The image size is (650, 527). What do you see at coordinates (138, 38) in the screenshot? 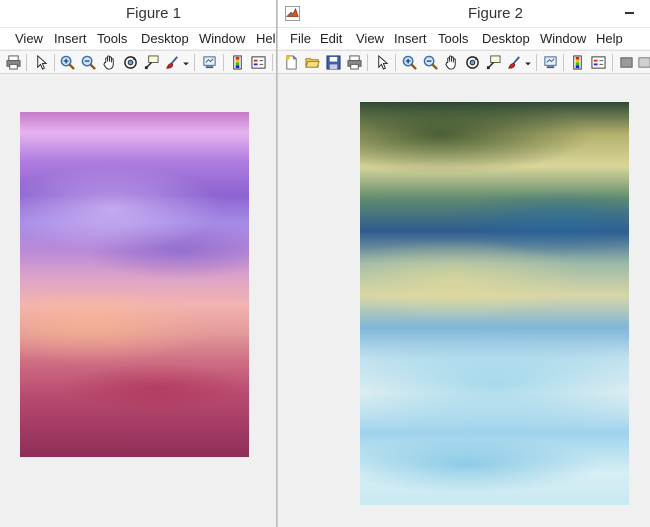
I see `figure-1-menubar: View Insert Tools Desktop Window Help` at bounding box center [138, 38].